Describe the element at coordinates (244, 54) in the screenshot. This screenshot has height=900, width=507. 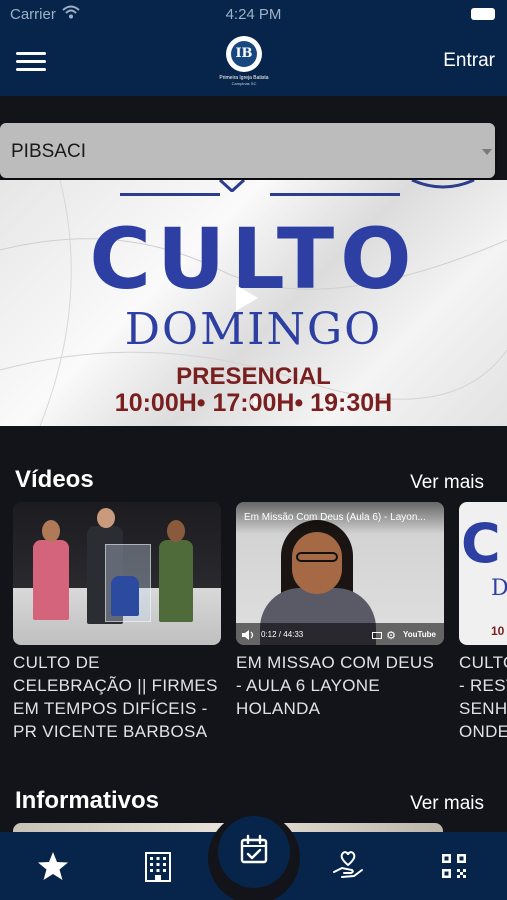
I see `logo-emblem: IB` at that location.